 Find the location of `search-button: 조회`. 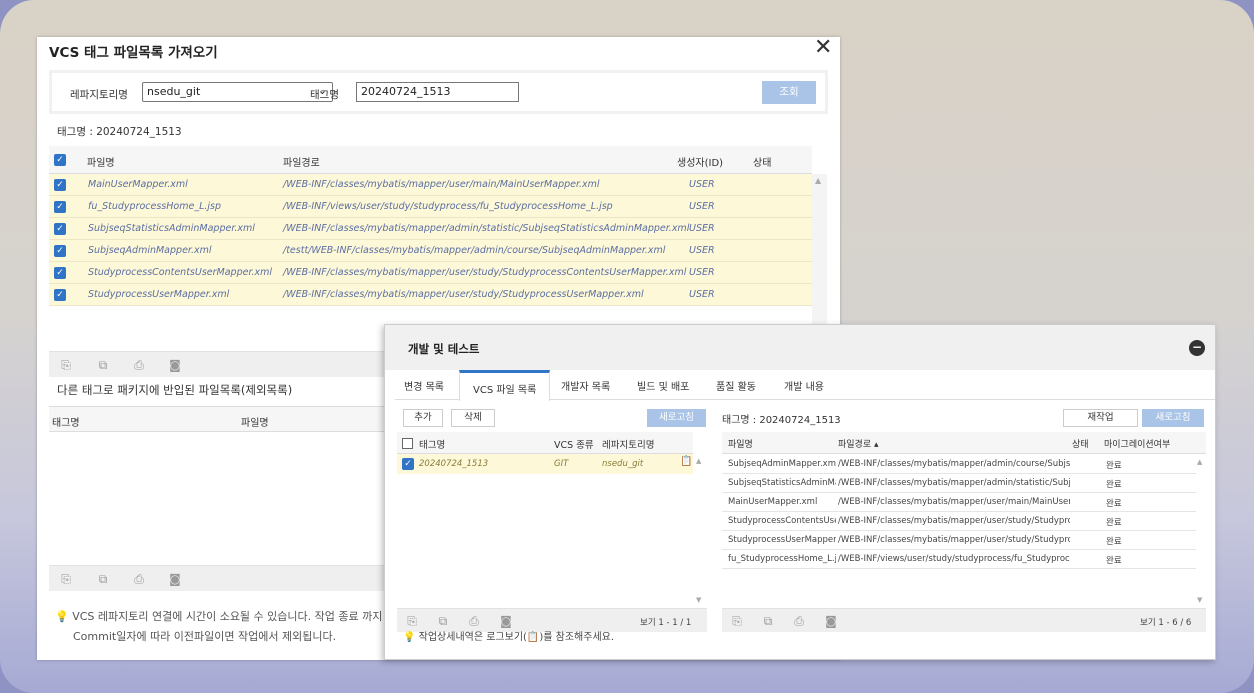

search-button: 조회 is located at coordinates (789, 92).